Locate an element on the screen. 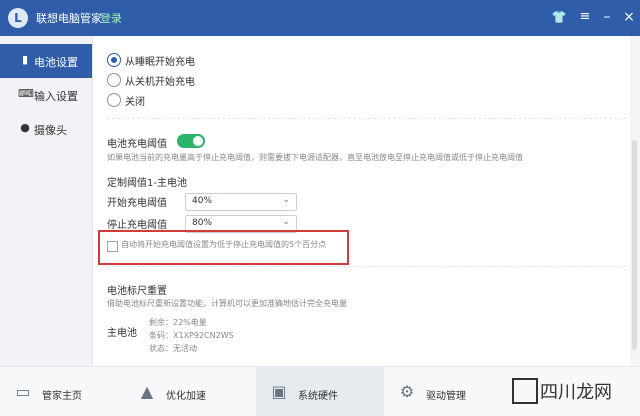 This screenshot has height=416, width=640. lenovo-logo-icon: L is located at coordinates (18, 18).